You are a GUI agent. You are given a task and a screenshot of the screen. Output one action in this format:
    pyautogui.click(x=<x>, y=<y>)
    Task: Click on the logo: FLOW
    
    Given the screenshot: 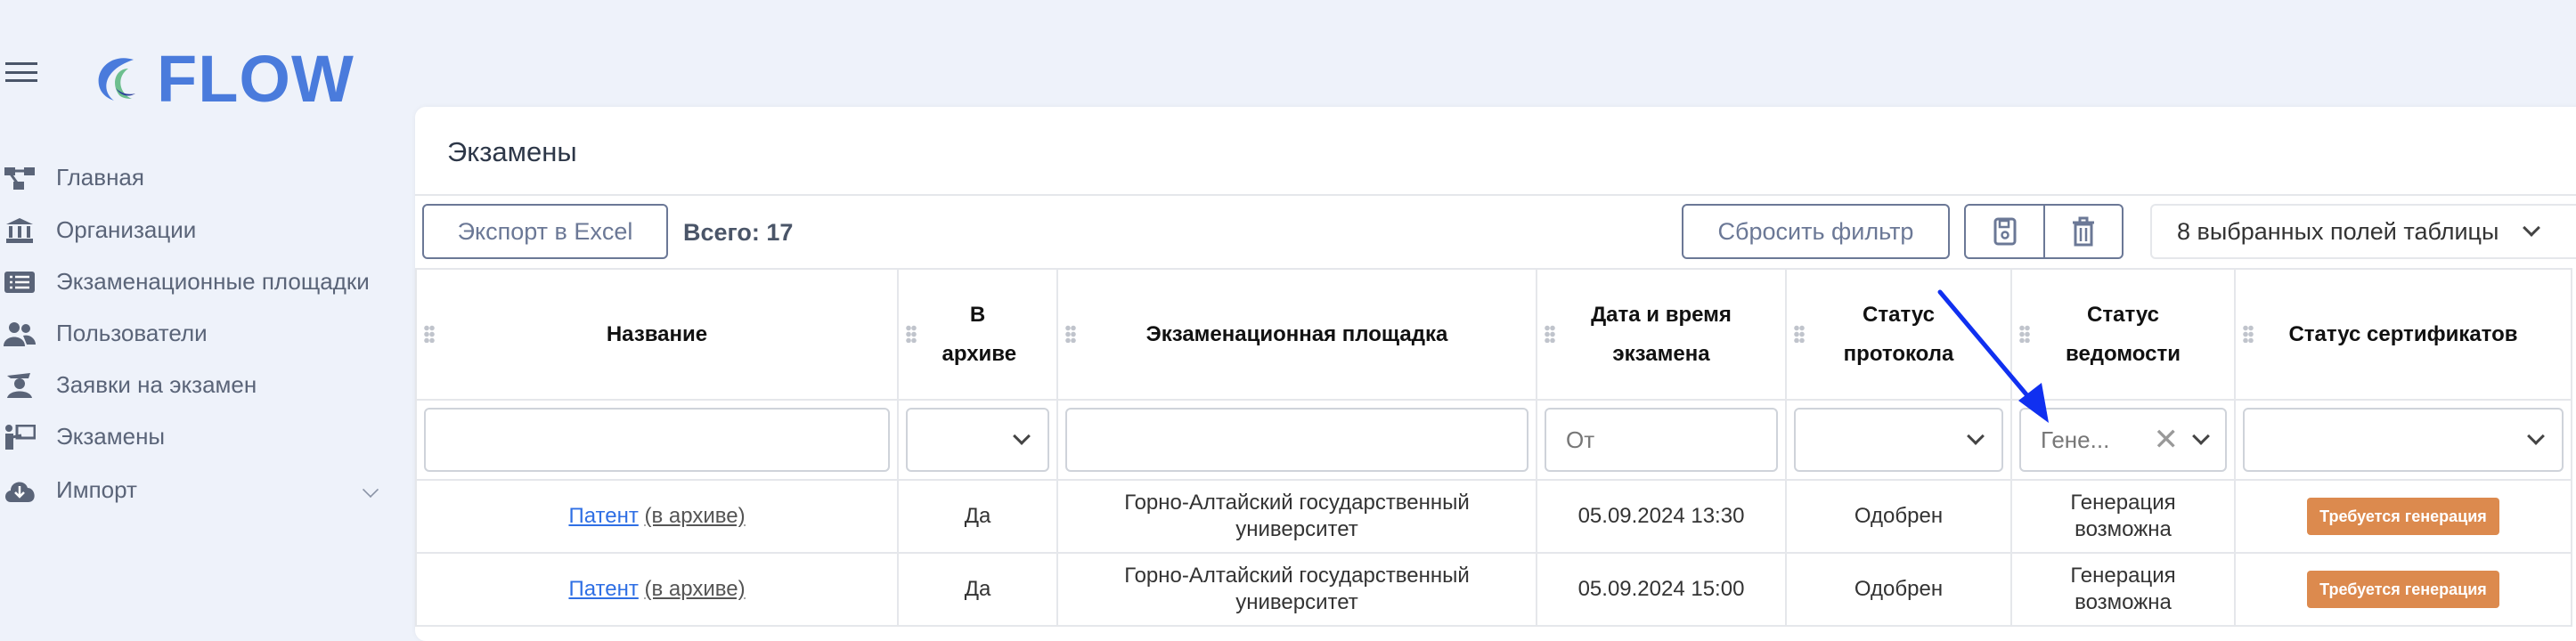 What is the action you would take?
    pyautogui.click(x=222, y=79)
    